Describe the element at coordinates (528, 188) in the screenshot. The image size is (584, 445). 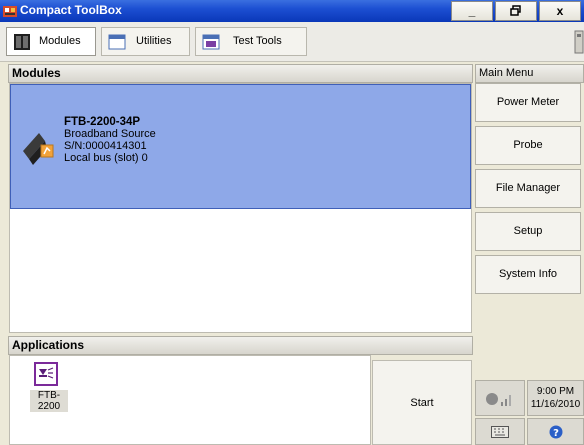
I see `menu-file-manager: File Manager` at that location.